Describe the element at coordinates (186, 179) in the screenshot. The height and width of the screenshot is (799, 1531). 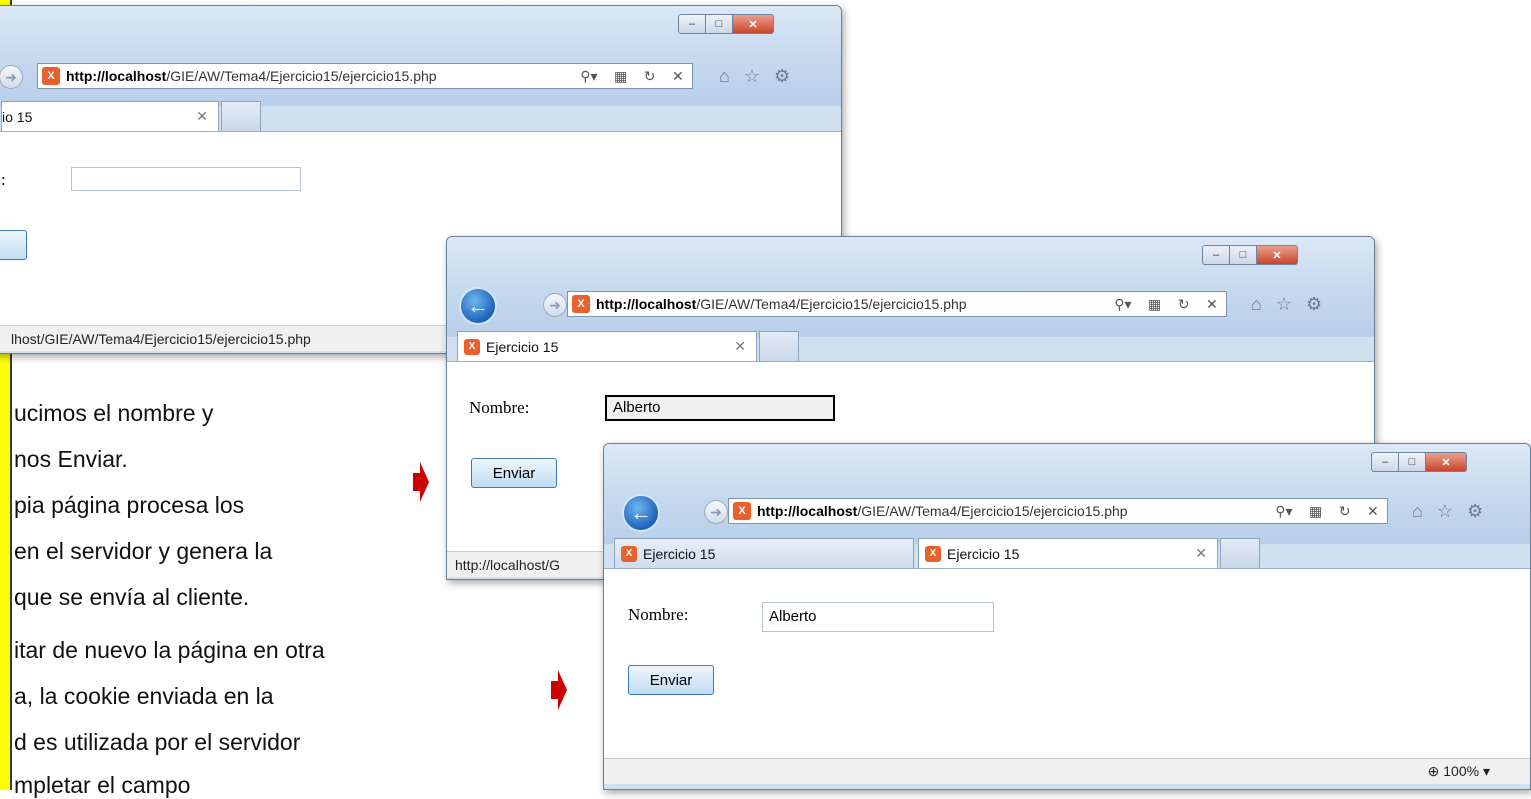
I see `nombre-input` at that location.